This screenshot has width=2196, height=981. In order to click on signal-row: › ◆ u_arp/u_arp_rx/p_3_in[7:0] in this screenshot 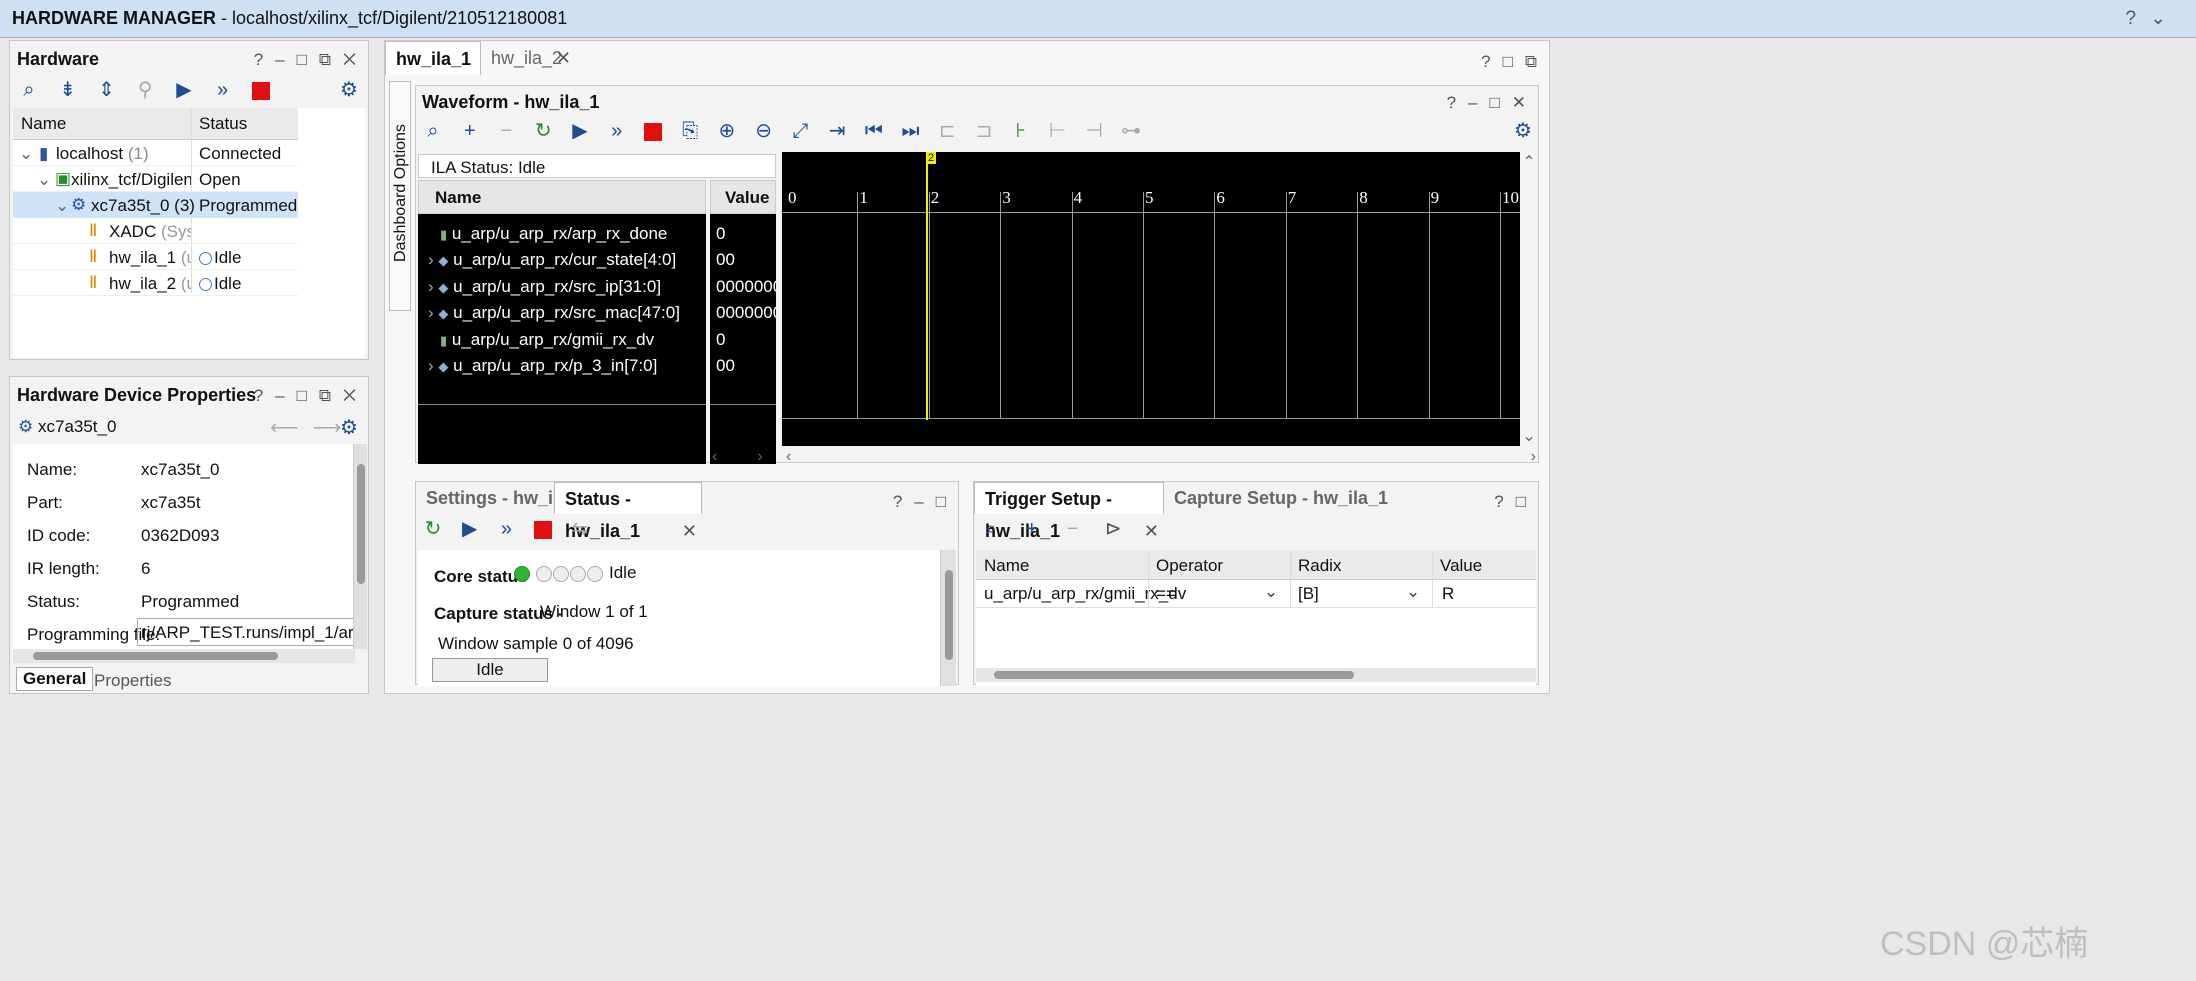, I will do `click(542, 366)`.